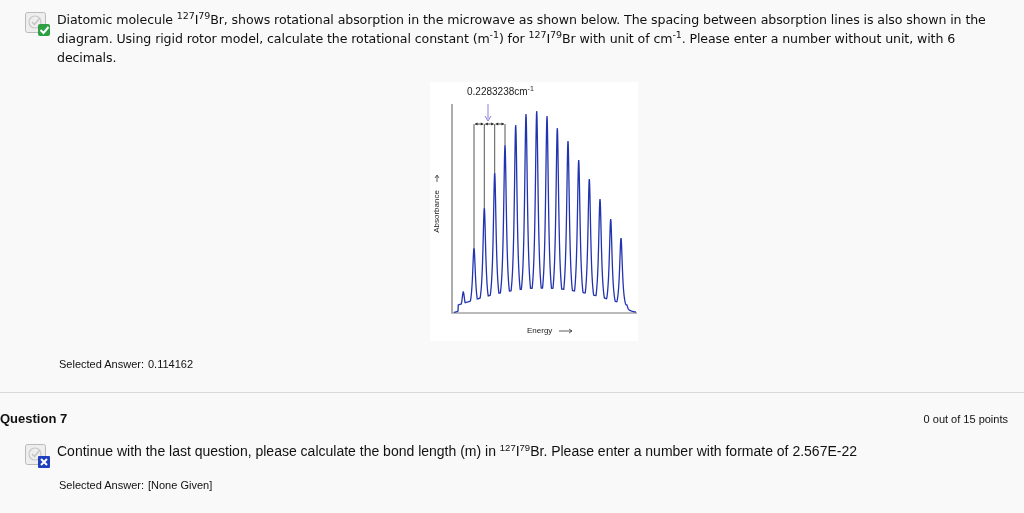 The image size is (1024, 513). Describe the element at coordinates (180, 485) in the screenshot. I see `answer-value: [None Given]` at that location.